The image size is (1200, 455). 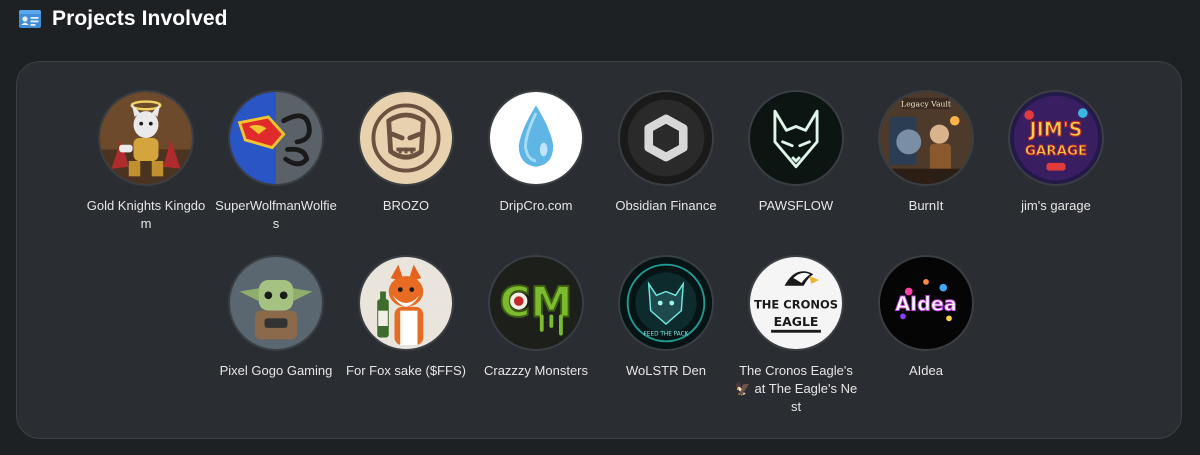 I want to click on water-drop-logo, so click(x=536, y=138).